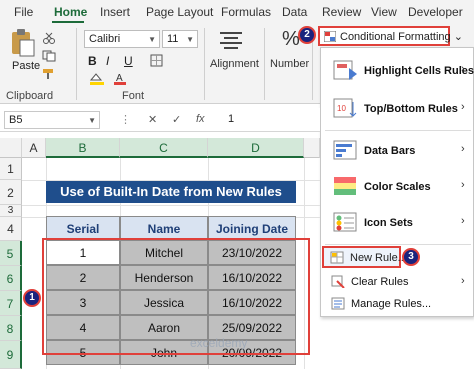  Describe the element at coordinates (70, 12) in the screenshot. I see `tab-home: Home` at that location.